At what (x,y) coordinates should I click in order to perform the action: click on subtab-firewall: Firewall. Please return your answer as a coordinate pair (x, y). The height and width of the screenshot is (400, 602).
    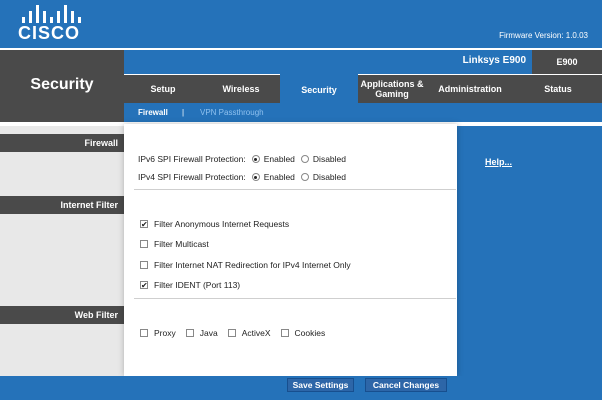
    Looking at the image, I should click on (153, 112).